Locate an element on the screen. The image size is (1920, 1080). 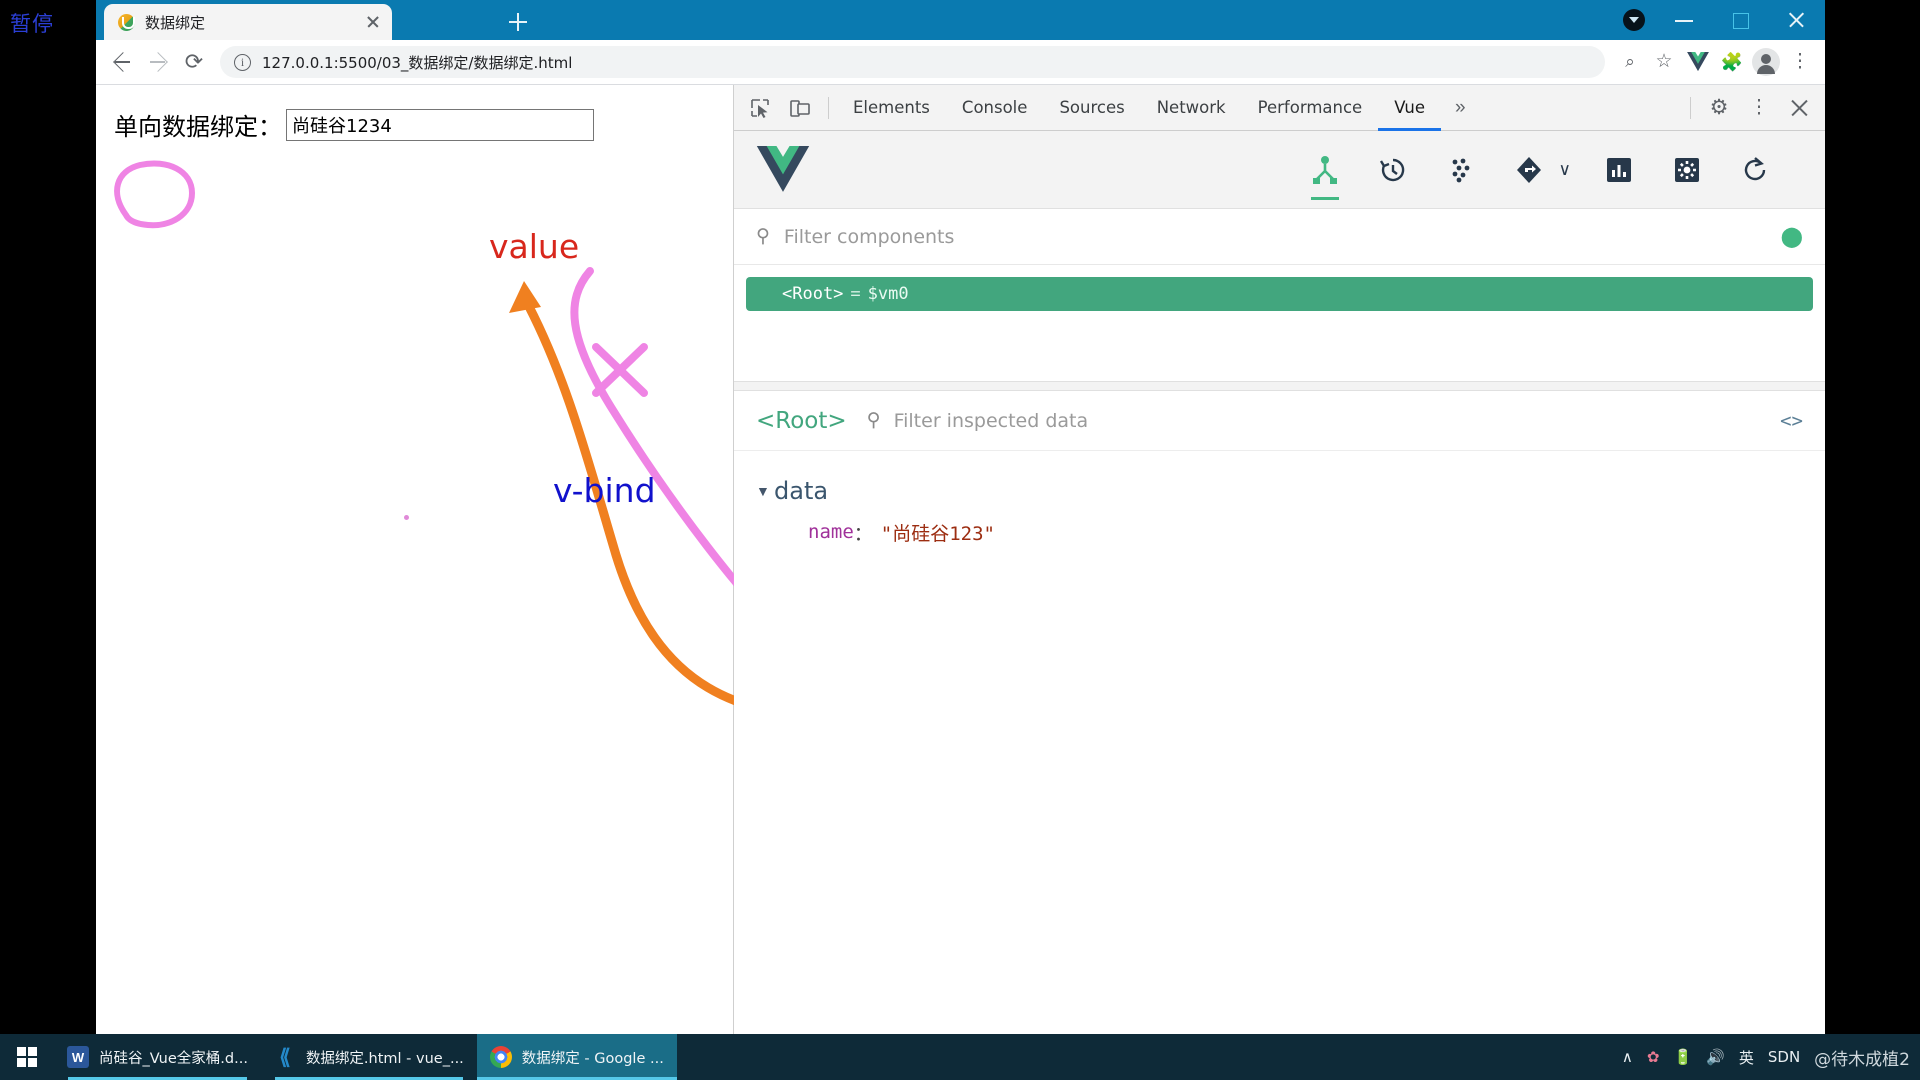
equals-sign: = is located at coordinates (855, 294).